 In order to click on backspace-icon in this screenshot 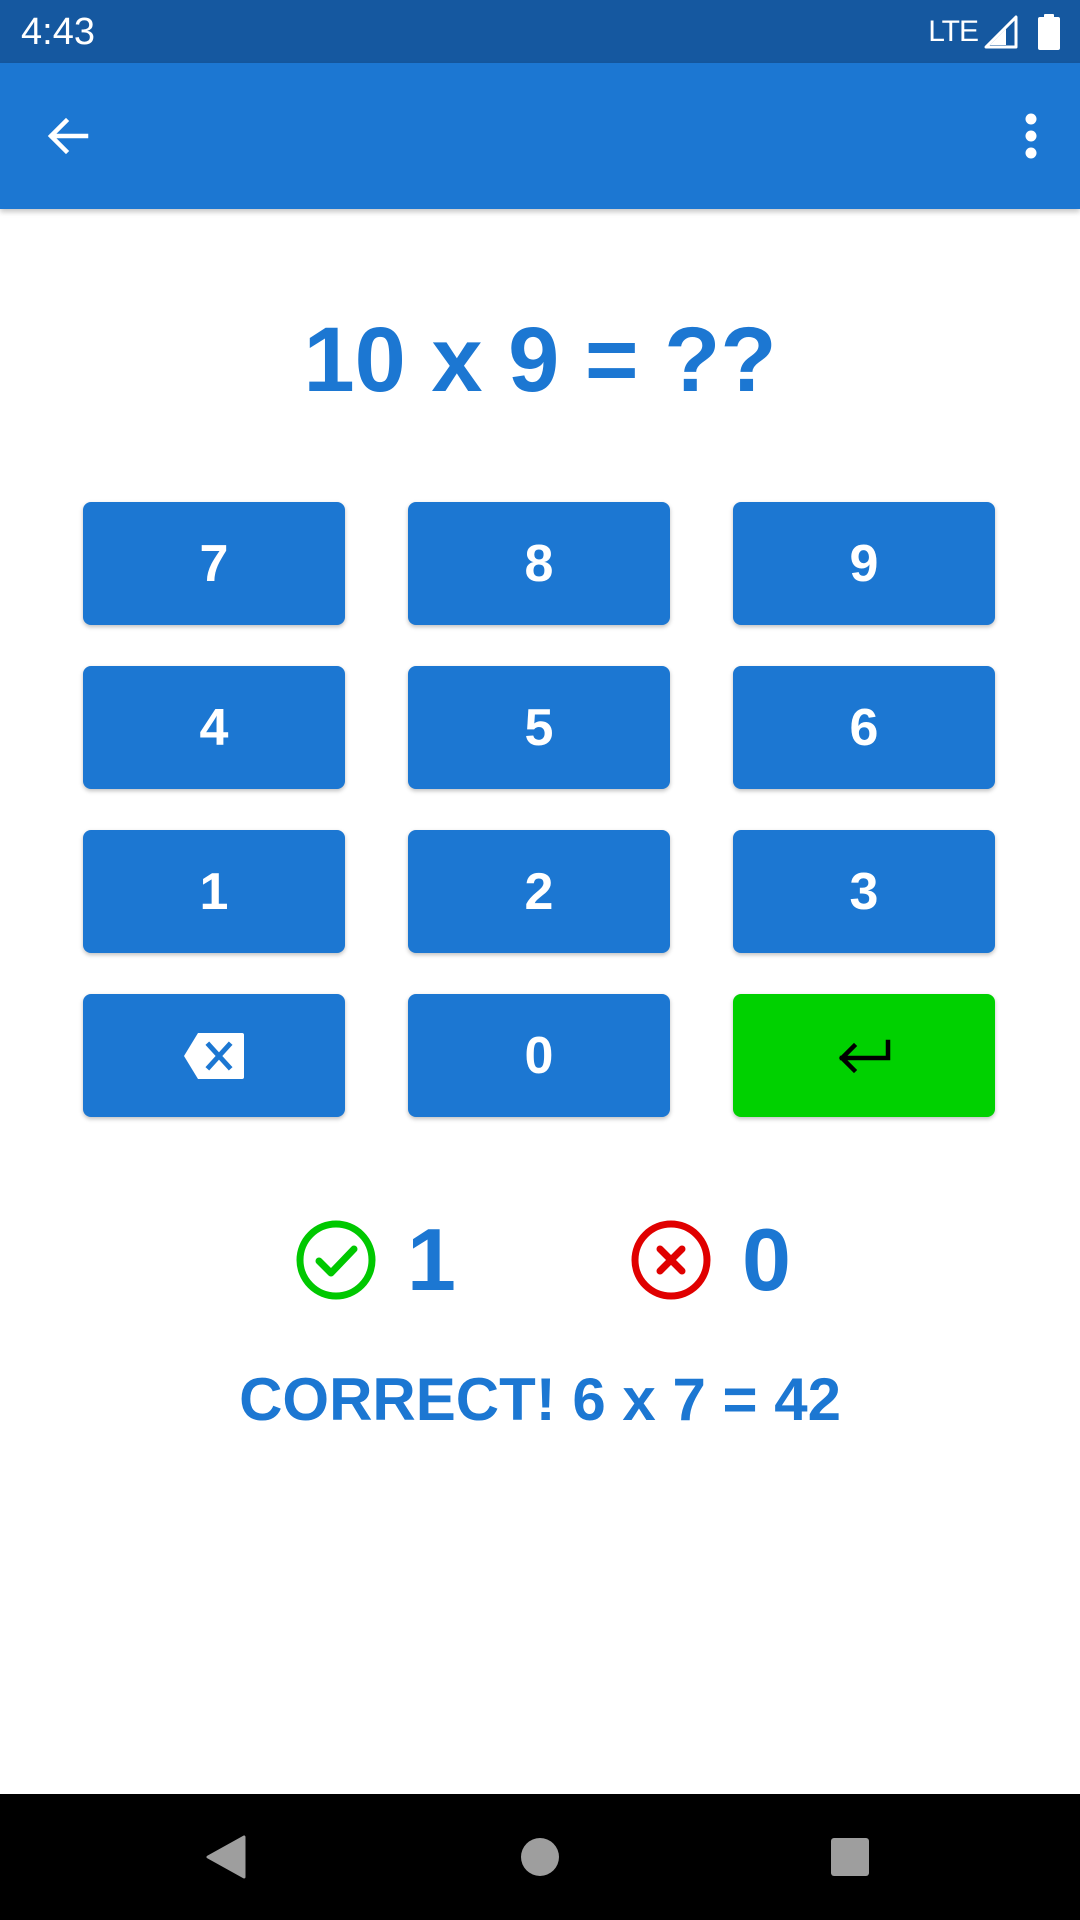, I will do `click(214, 1055)`.